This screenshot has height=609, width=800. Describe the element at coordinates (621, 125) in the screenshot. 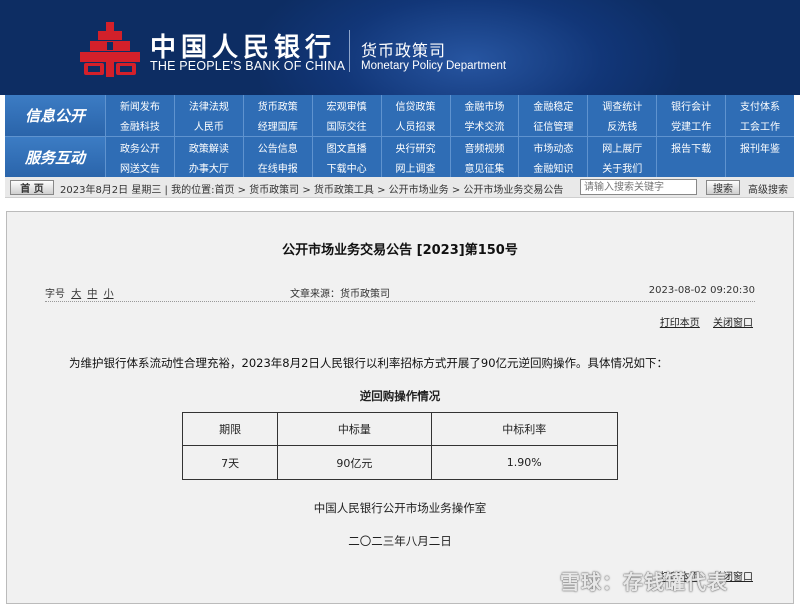

I see `nav-info-item-17: 反洗钱` at that location.